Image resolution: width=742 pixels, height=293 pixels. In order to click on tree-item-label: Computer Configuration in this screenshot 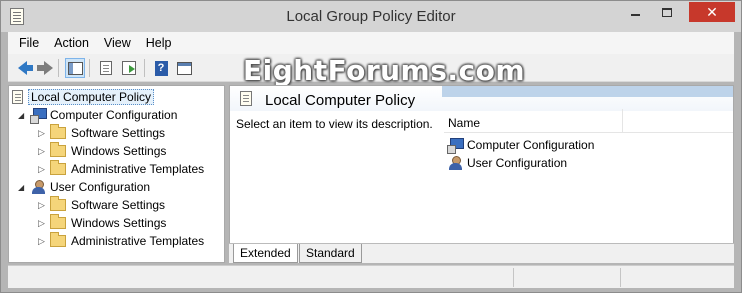, I will do `click(114, 115)`.